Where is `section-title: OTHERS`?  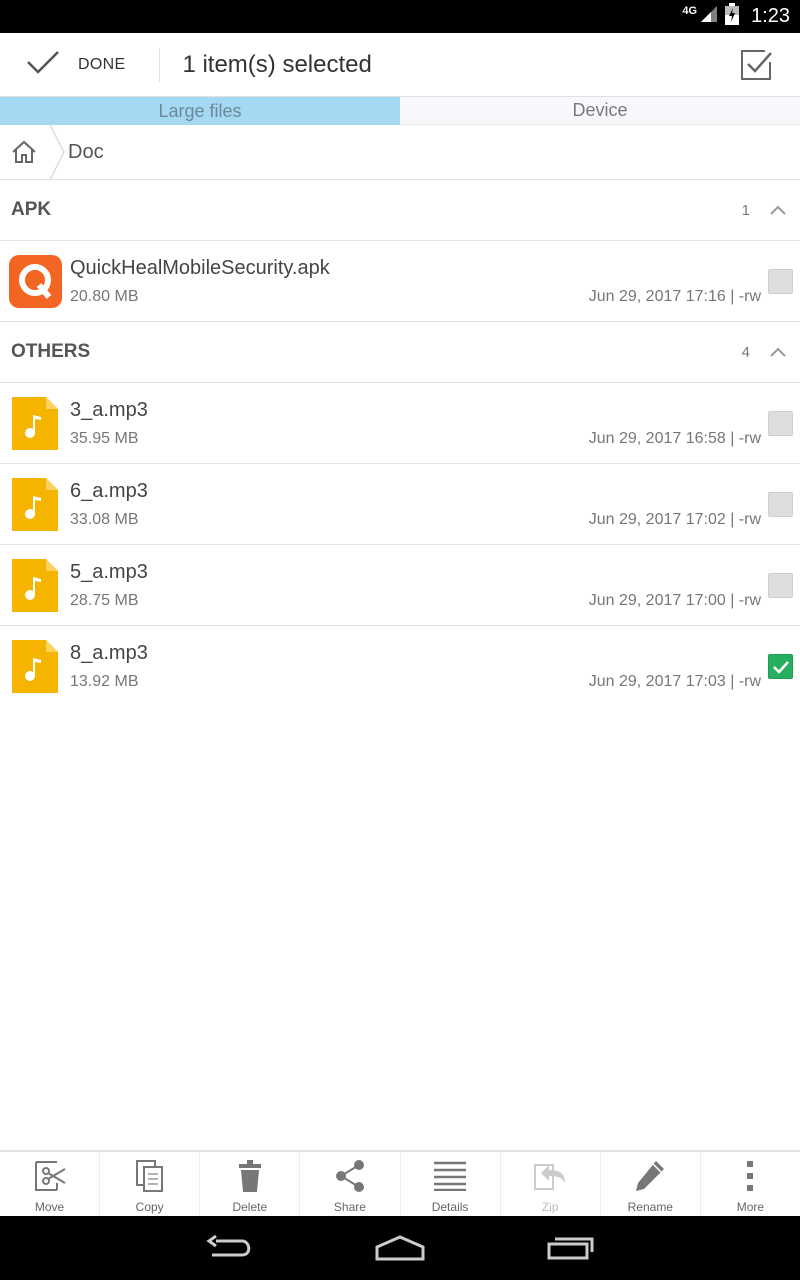
section-title: OTHERS is located at coordinates (51, 351).